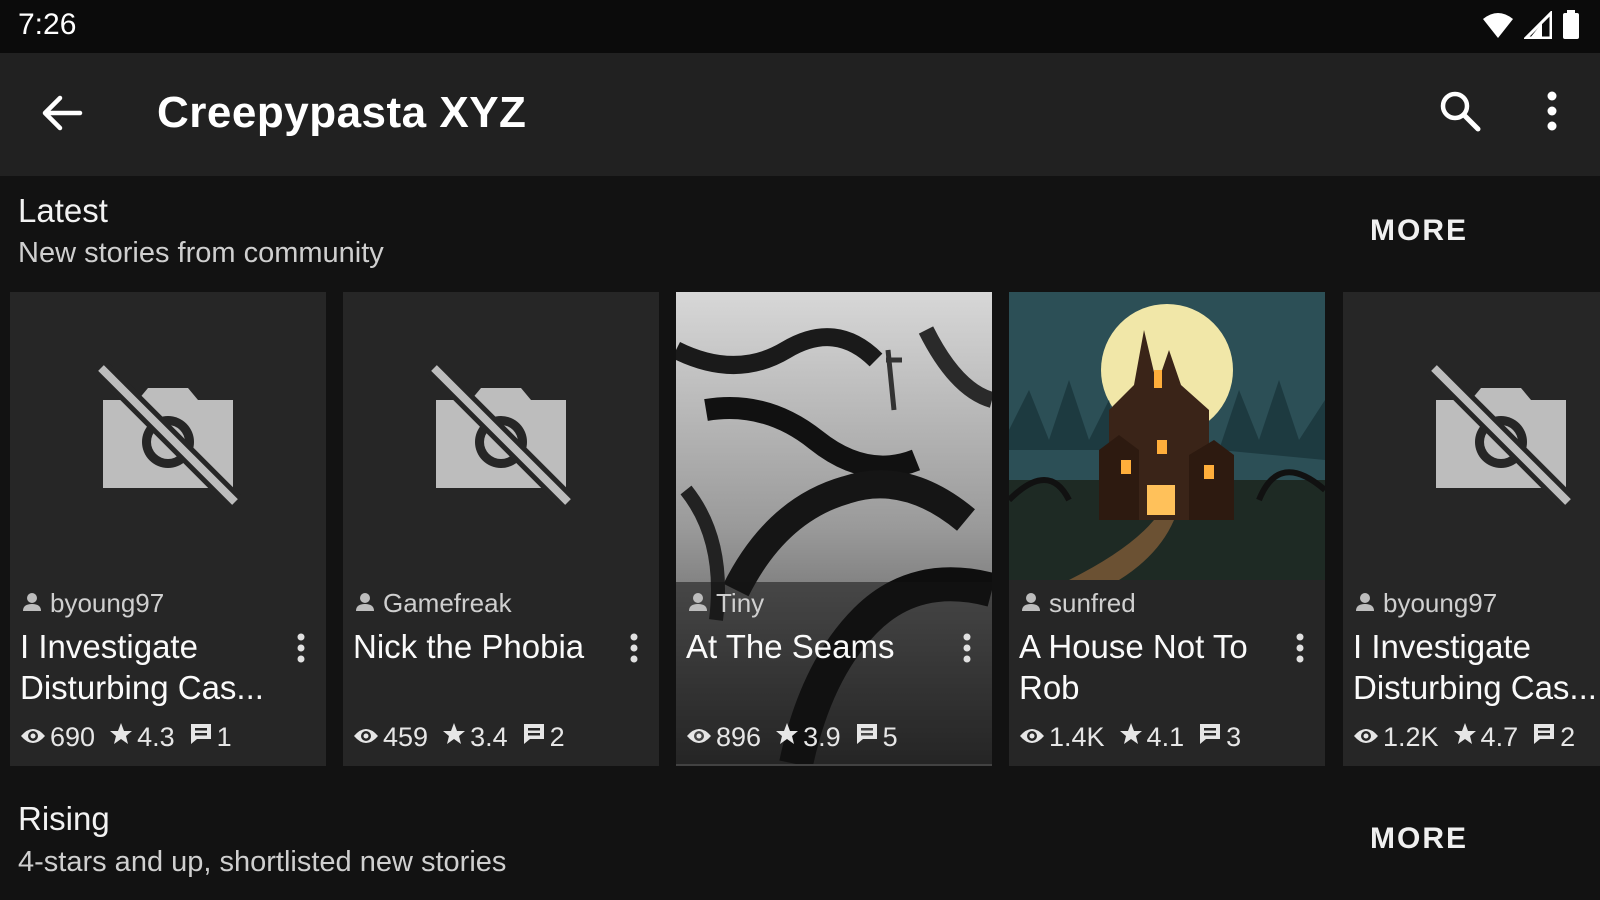  What do you see at coordinates (1411, 736) in the screenshot?
I see `view-count: 1.2K` at bounding box center [1411, 736].